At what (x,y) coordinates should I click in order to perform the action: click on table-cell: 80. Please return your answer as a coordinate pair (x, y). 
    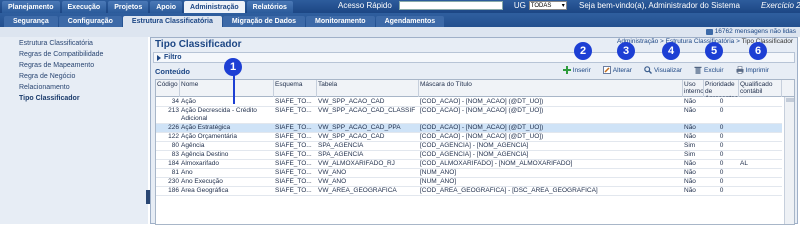
    Looking at the image, I should click on (175, 145).